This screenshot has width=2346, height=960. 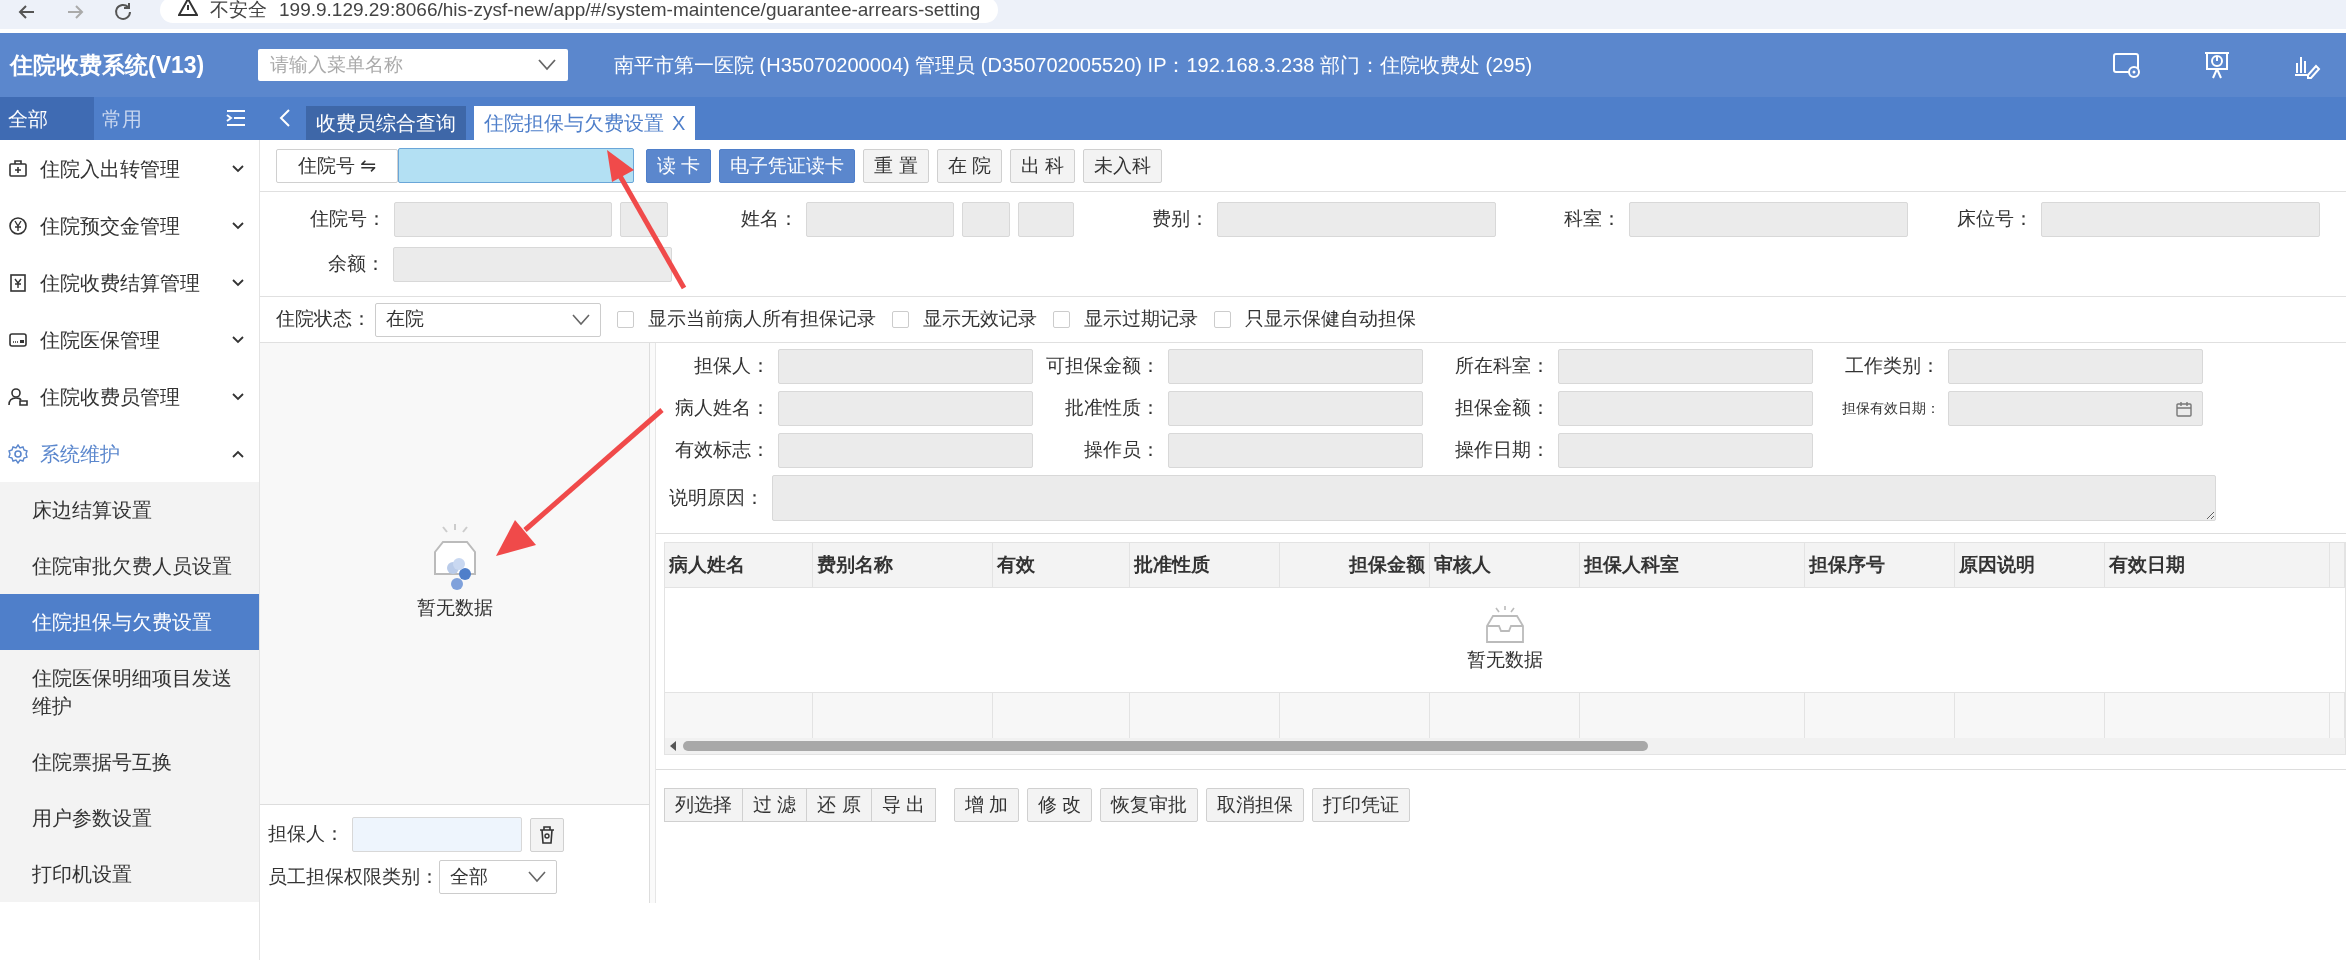 What do you see at coordinates (1995, 219) in the screenshot?
I see `field-label: 床位号：` at bounding box center [1995, 219].